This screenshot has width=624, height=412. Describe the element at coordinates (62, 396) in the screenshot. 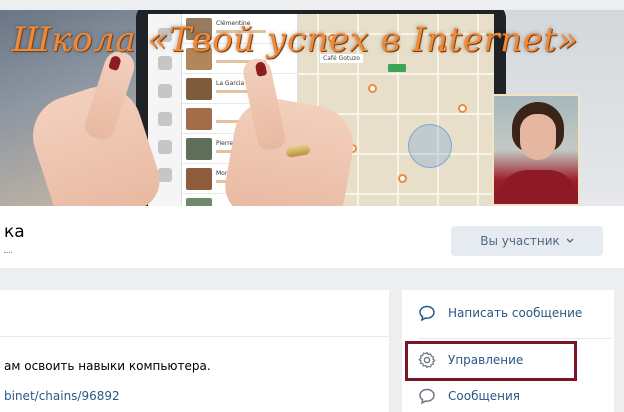

I see `post-link: binet/chains/96892` at that location.